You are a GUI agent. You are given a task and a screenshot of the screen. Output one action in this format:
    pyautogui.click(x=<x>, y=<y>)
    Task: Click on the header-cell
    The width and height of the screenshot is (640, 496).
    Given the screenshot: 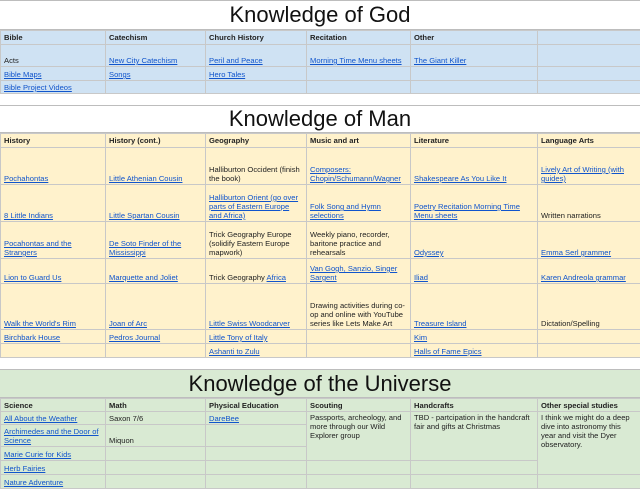 What is the action you would take?
    pyautogui.click(x=588, y=37)
    